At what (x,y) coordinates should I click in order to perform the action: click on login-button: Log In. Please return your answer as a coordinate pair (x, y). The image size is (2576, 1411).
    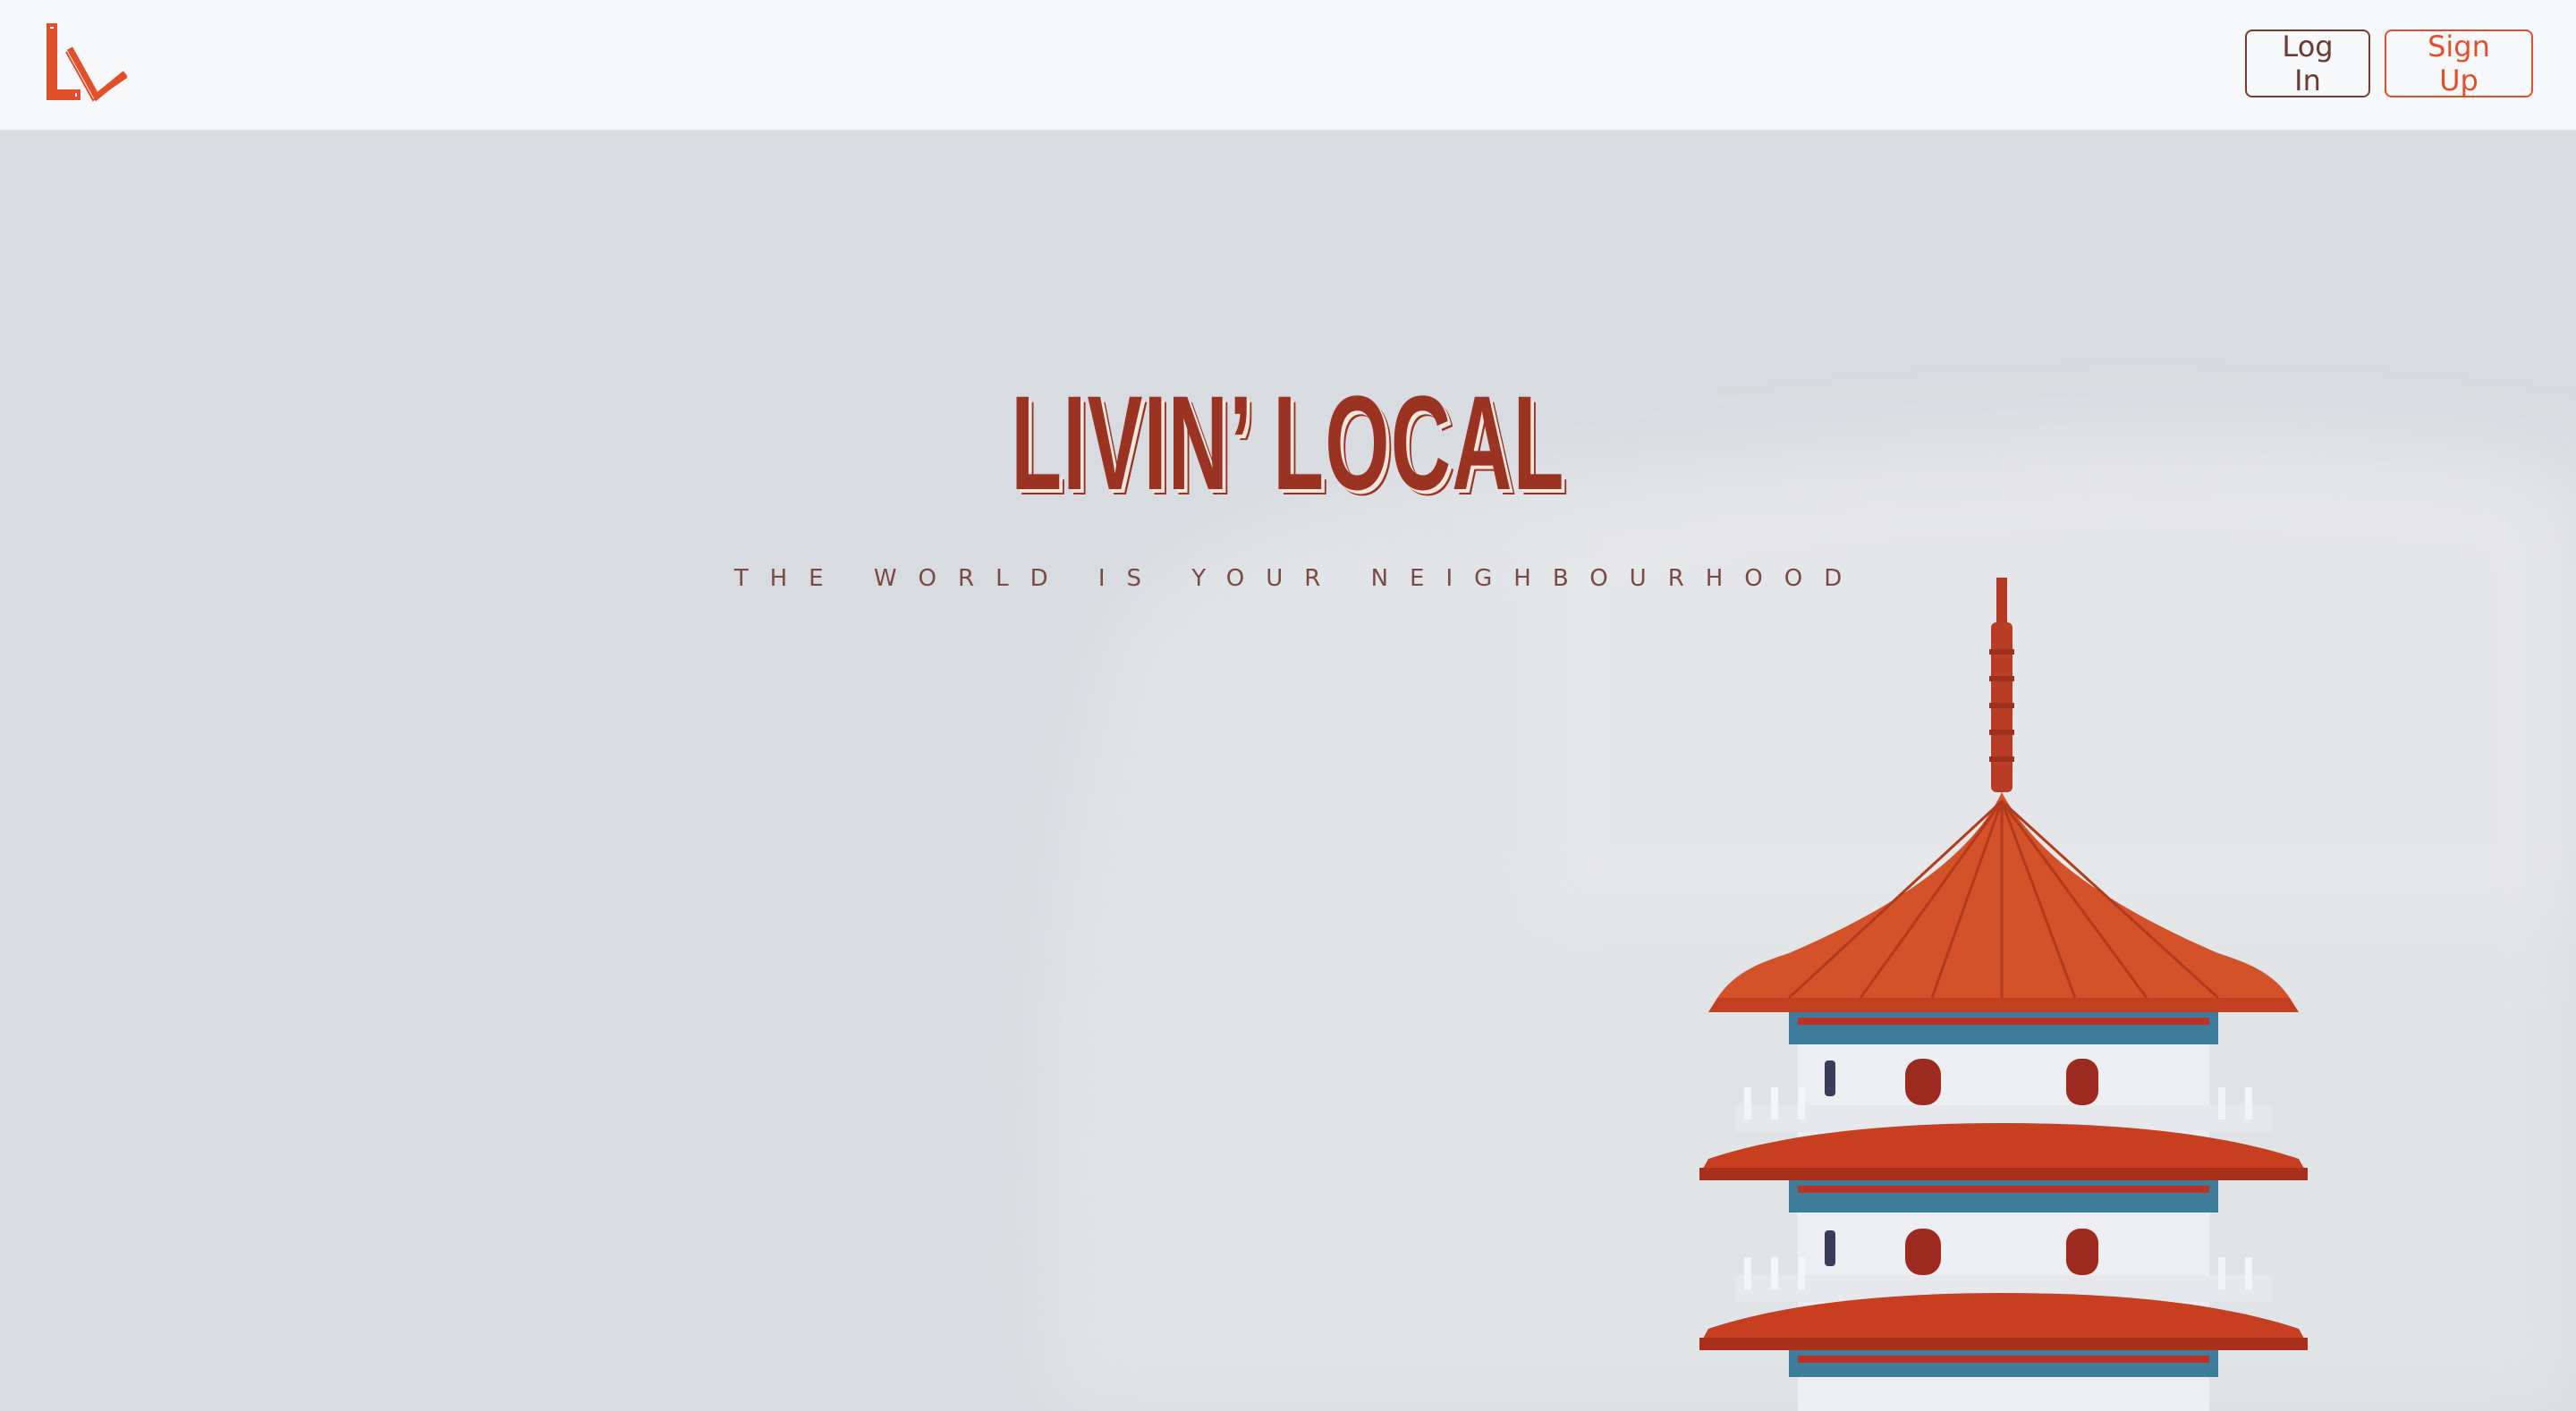
    Looking at the image, I should click on (2307, 64).